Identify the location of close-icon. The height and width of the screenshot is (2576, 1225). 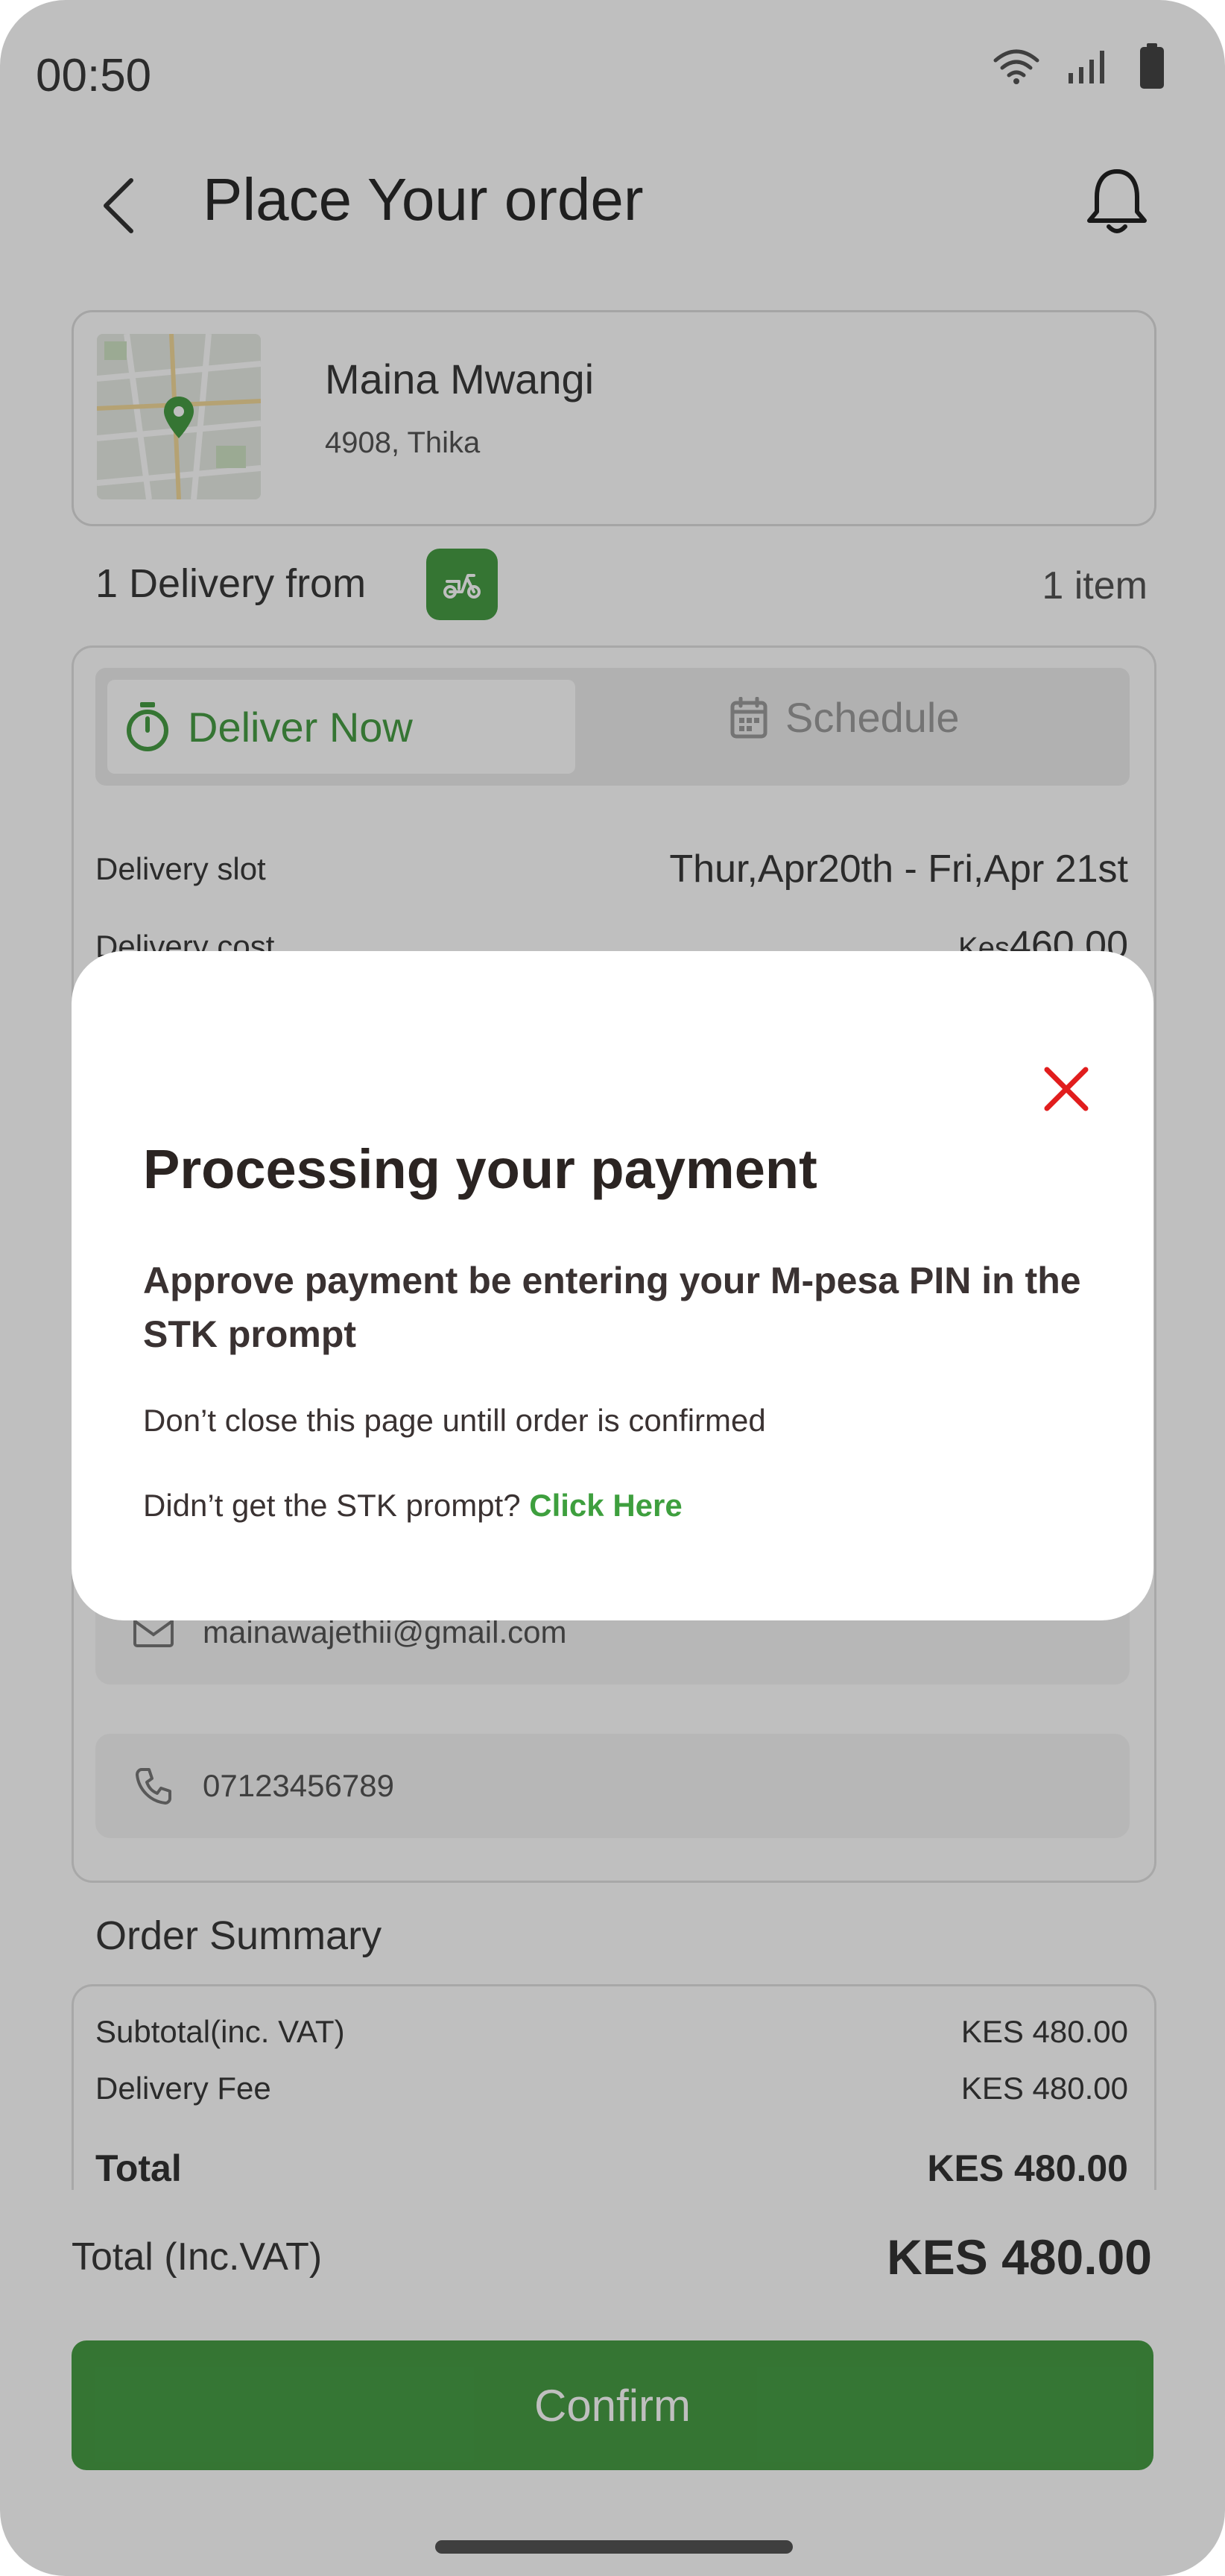
(1067, 1089).